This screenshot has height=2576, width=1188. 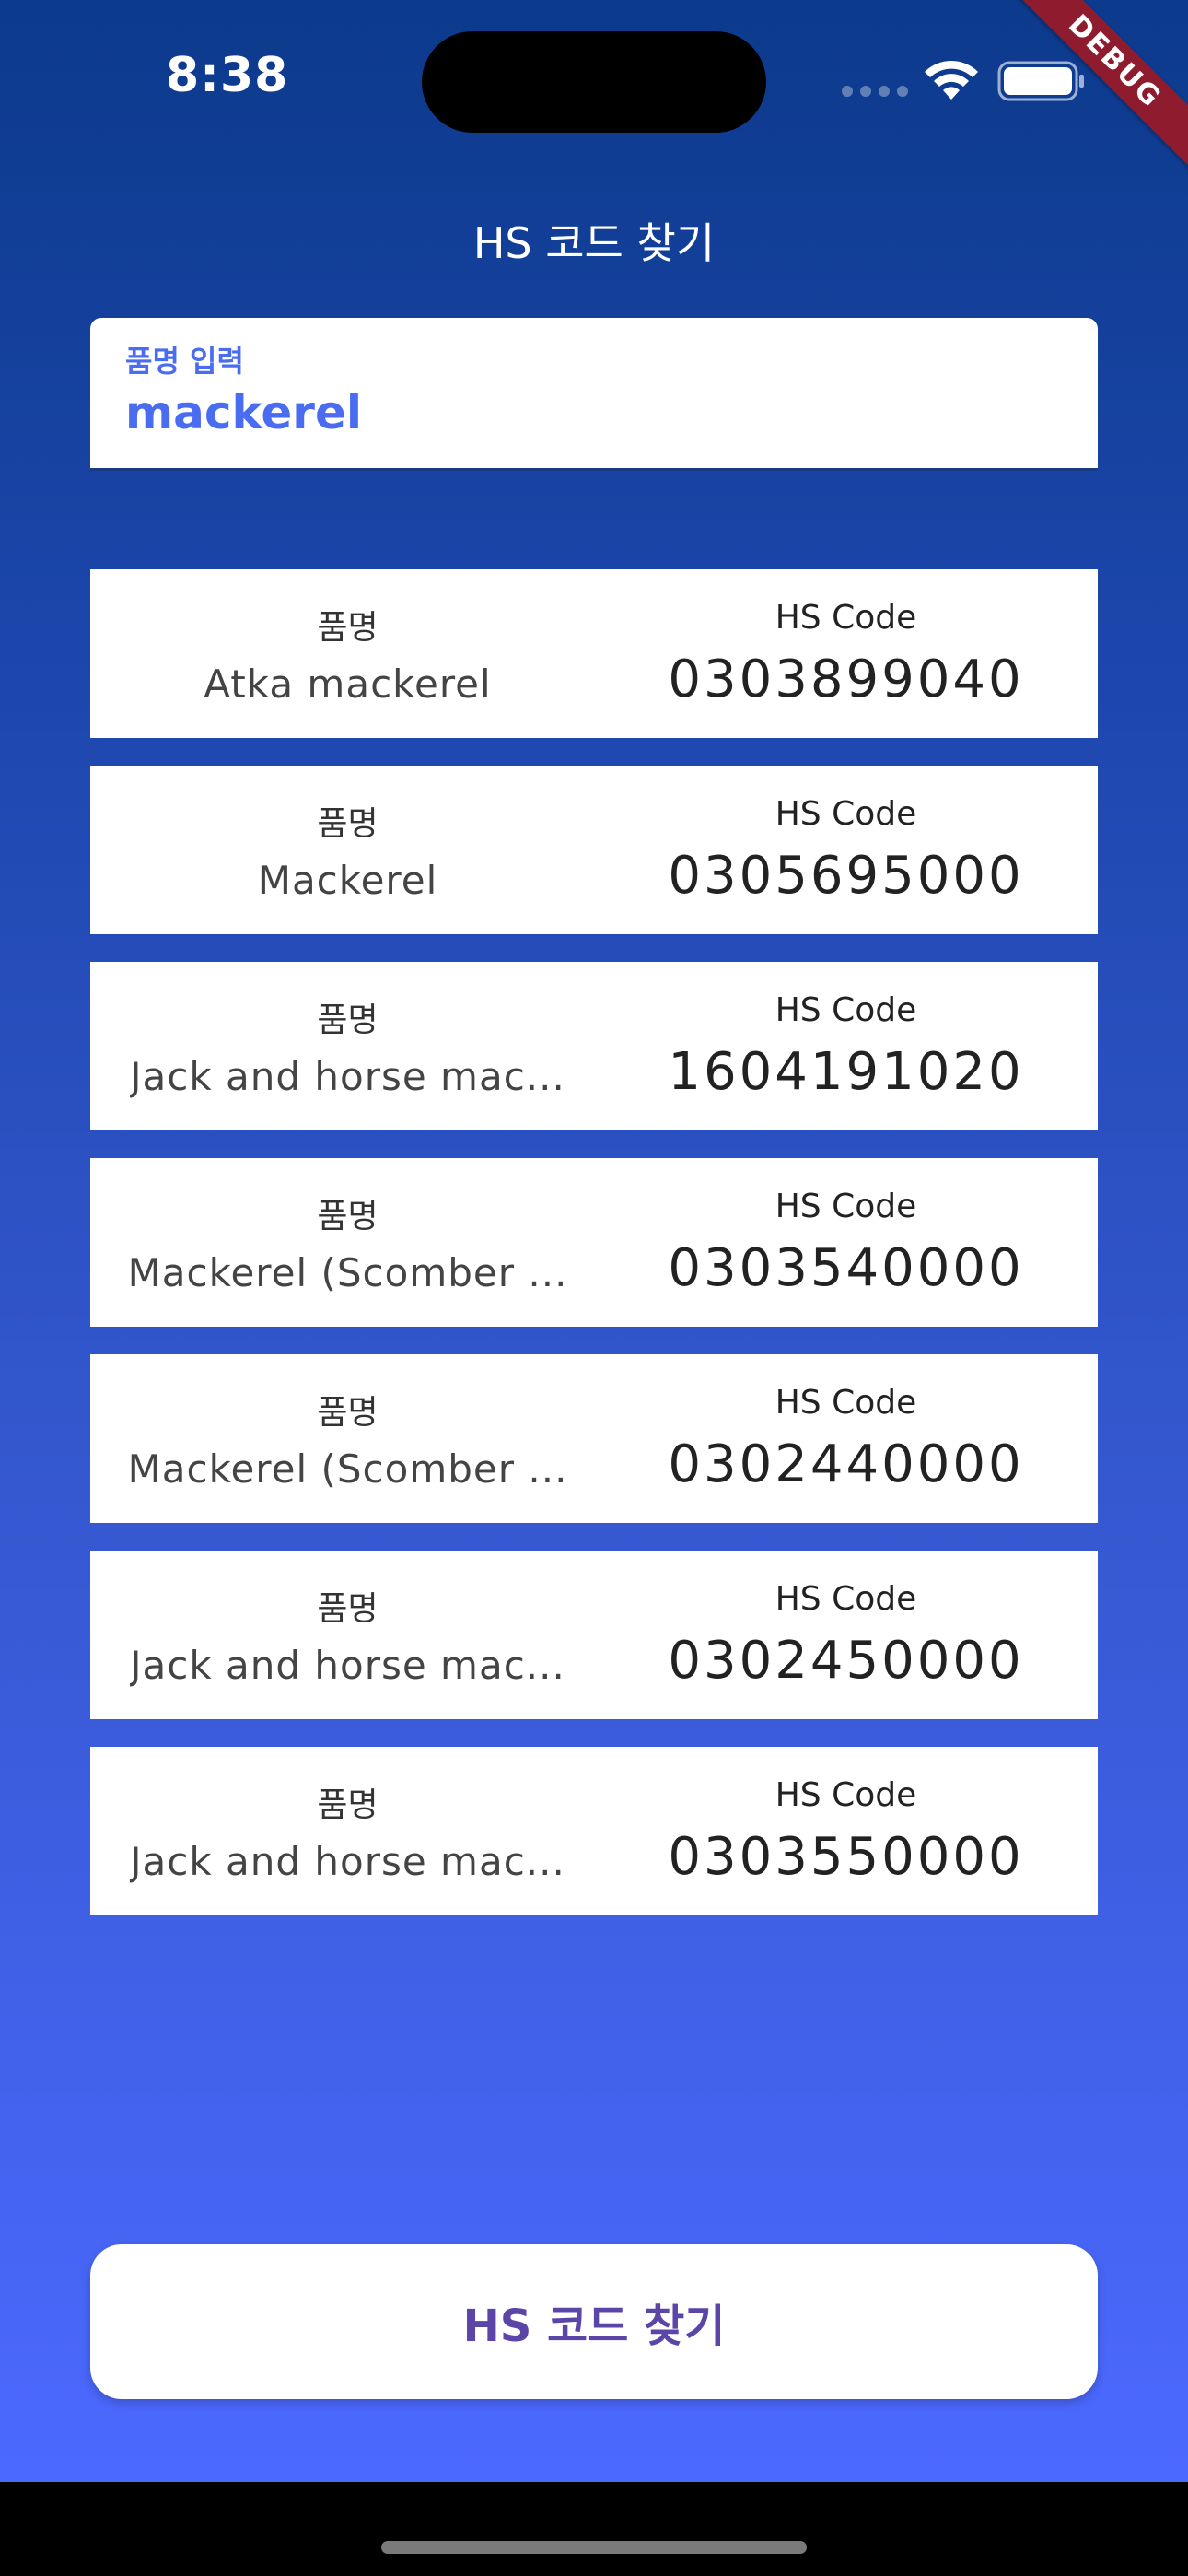 I want to click on result-hs-code: 0303540000, so click(x=846, y=1267).